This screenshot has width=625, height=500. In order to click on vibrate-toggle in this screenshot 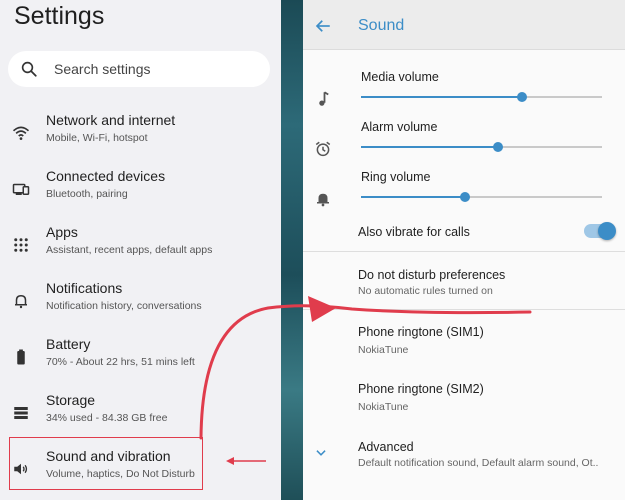, I will do `click(600, 231)`.